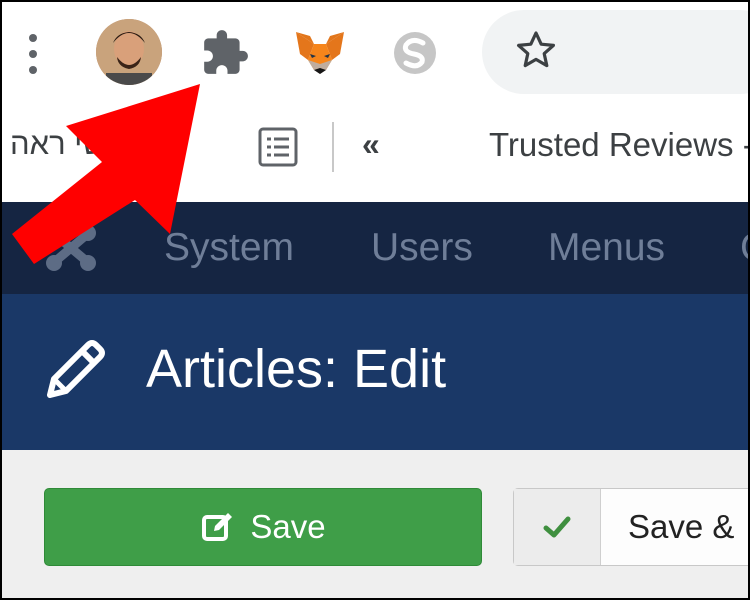 The width and height of the screenshot is (750, 600). What do you see at coordinates (415, 53) in the screenshot?
I see `s-extension-icon` at bounding box center [415, 53].